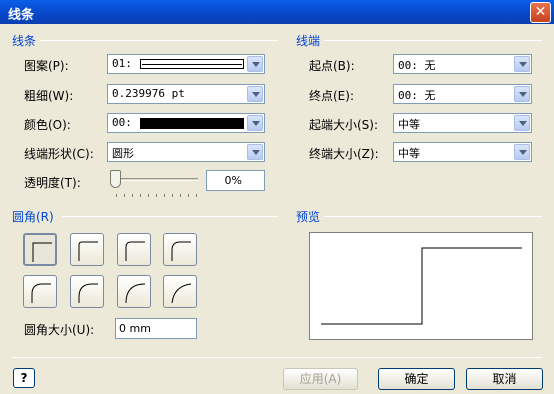 The width and height of the screenshot is (554, 394). What do you see at coordinates (186, 94) in the screenshot?
I see `weight-dropdown: 0.239976 pt` at bounding box center [186, 94].